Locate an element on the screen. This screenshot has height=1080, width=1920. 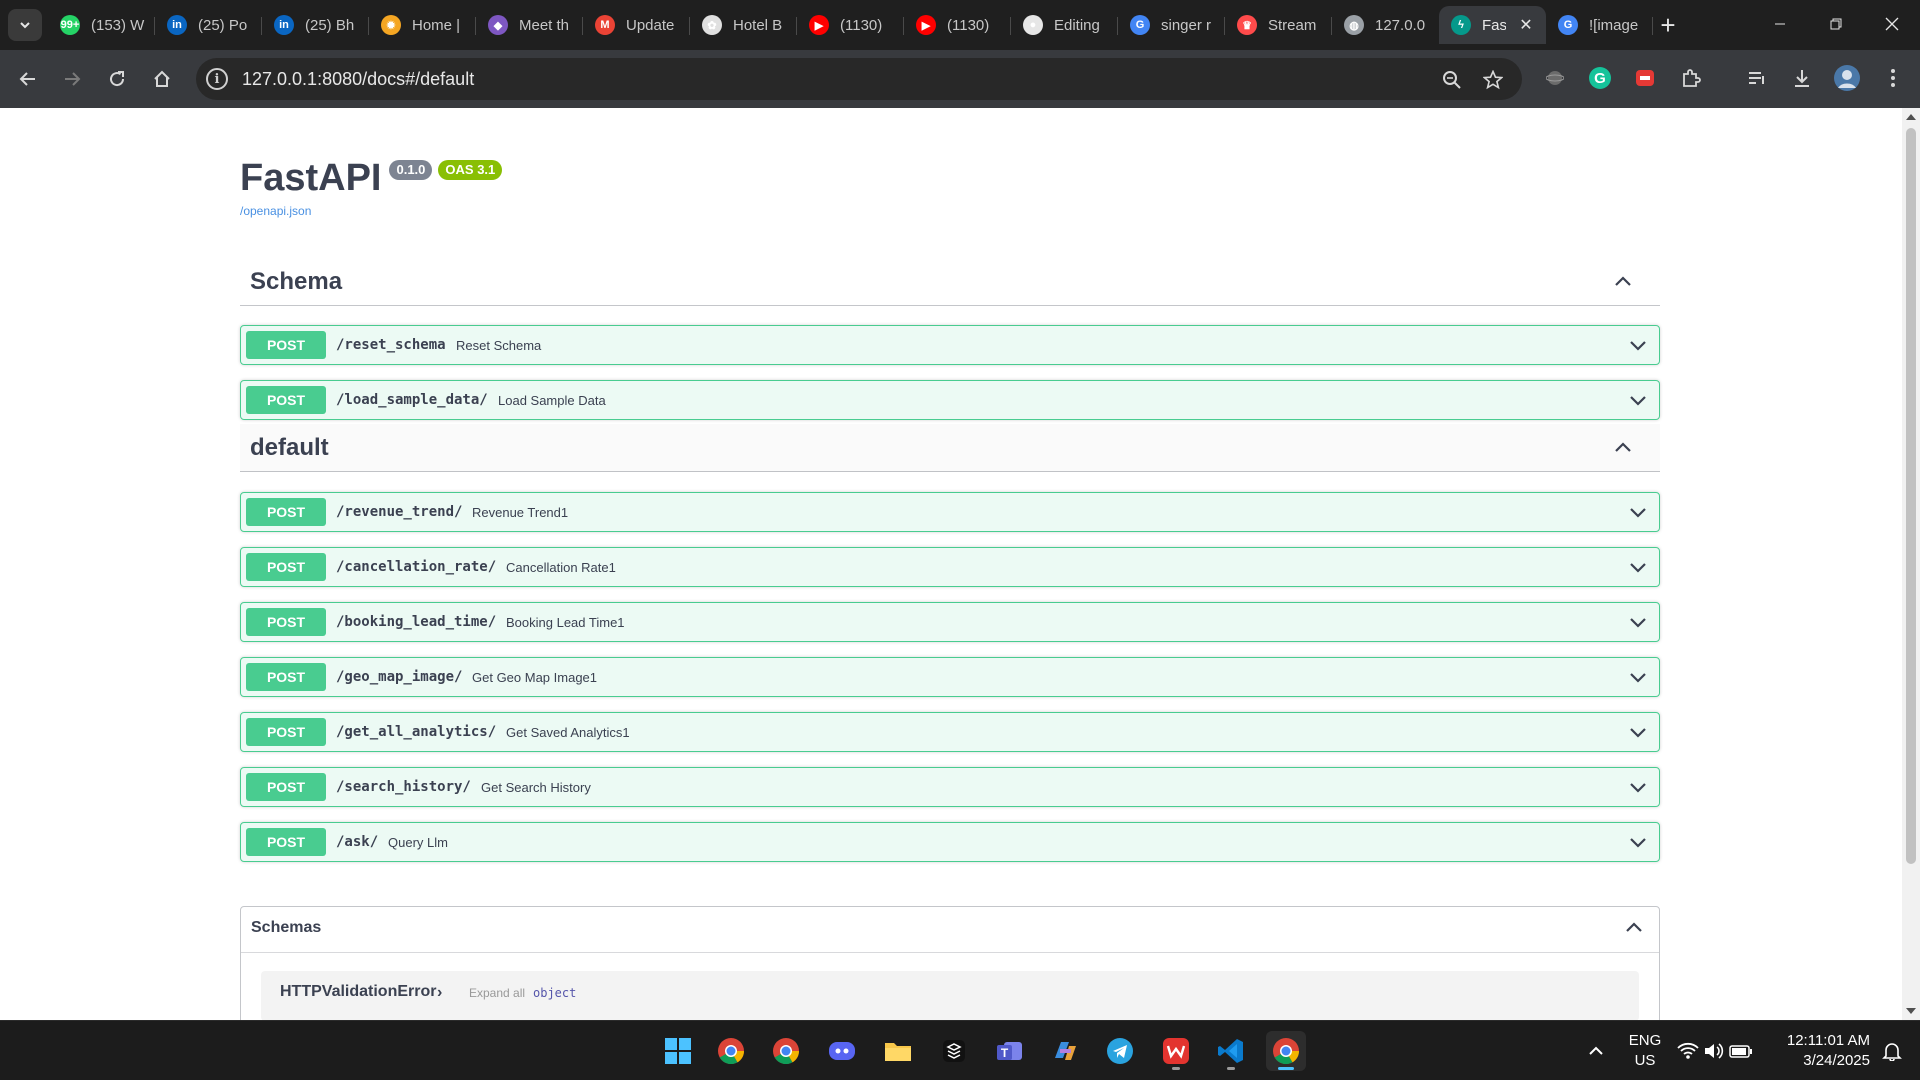
browser-tab: Gsinger r is located at coordinates (1171, 25).